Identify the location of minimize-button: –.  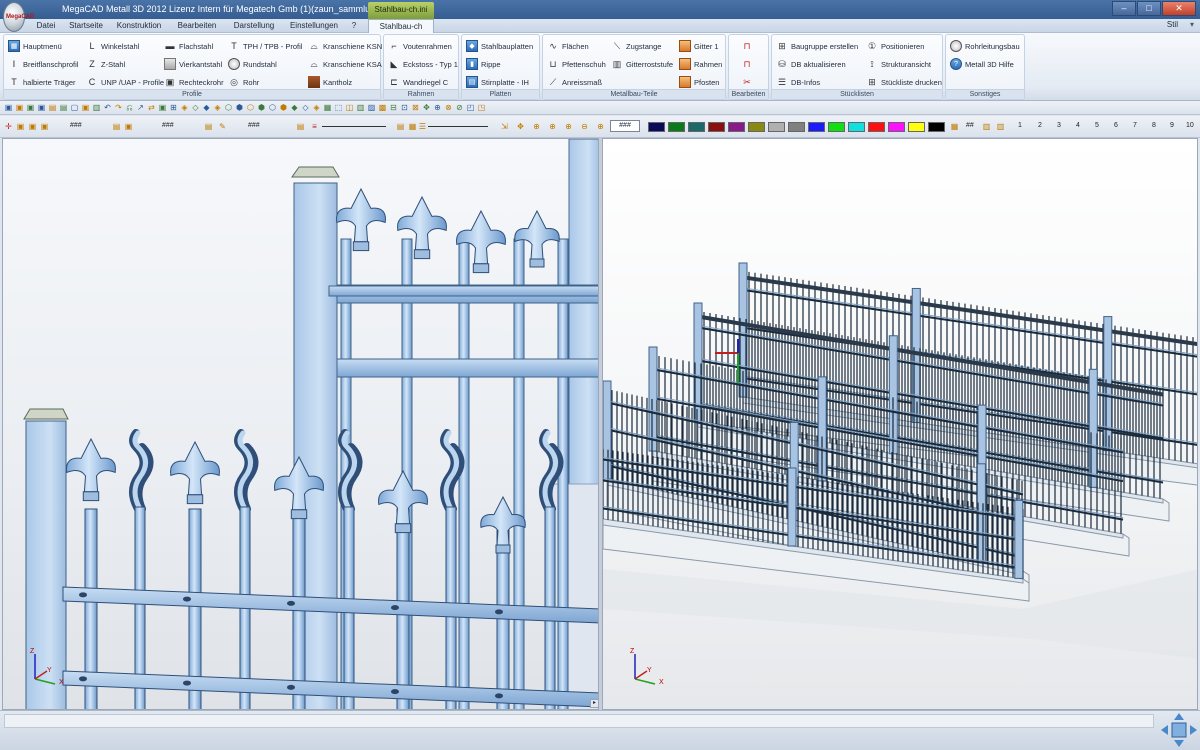
(1124, 8).